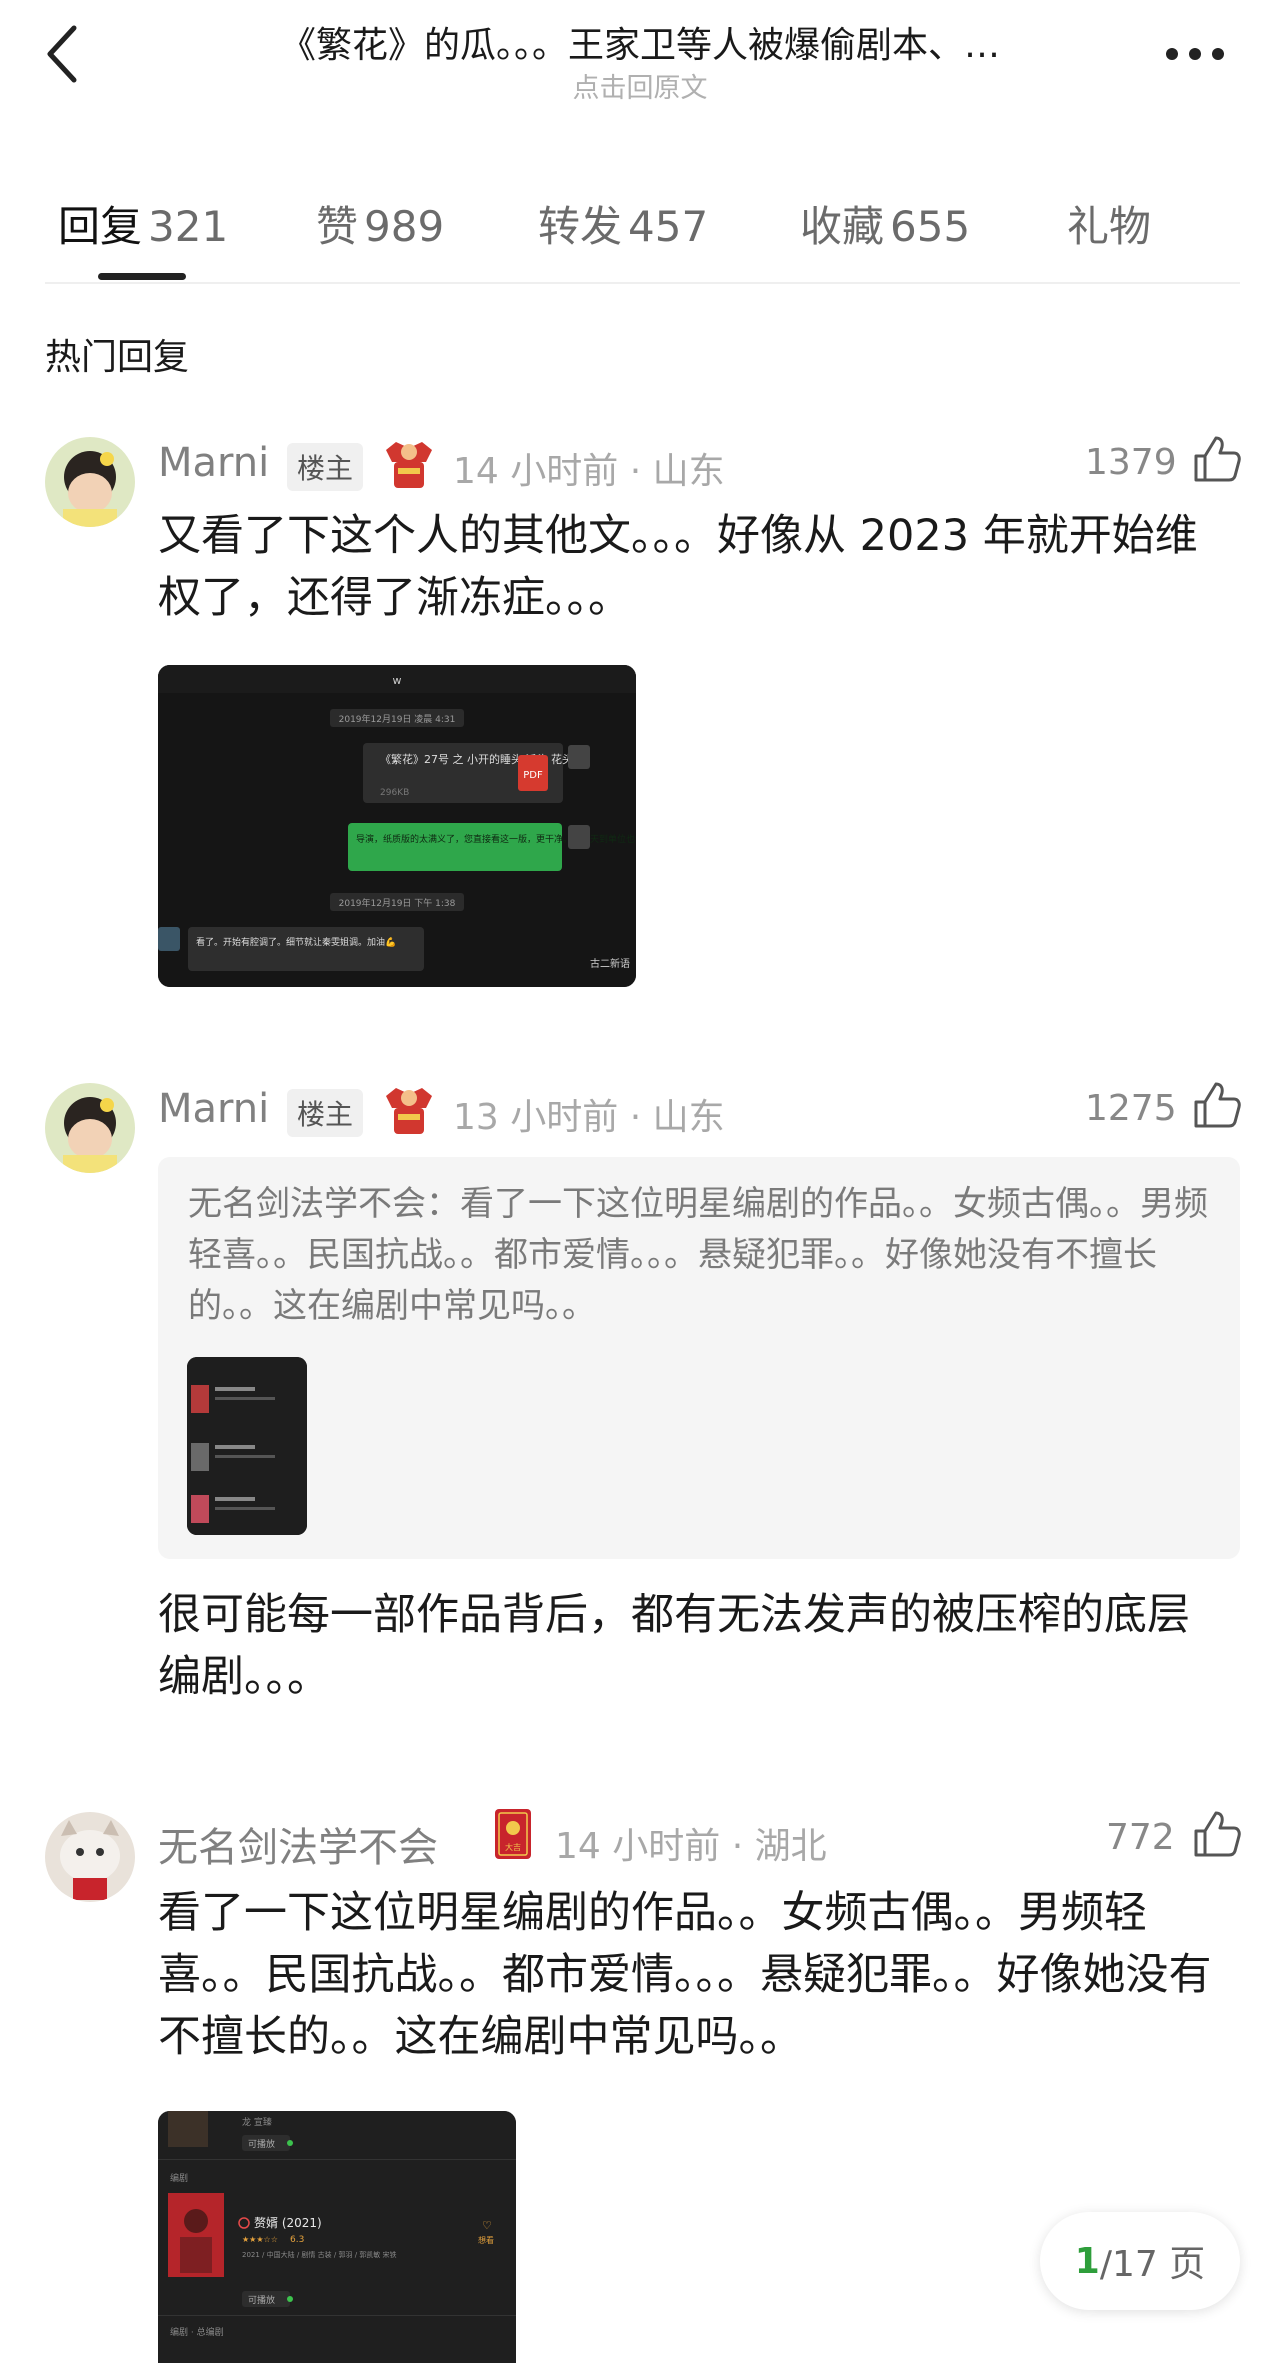  What do you see at coordinates (179, 2178) in the screenshot?
I see `screenwriter-label: 编剧` at bounding box center [179, 2178].